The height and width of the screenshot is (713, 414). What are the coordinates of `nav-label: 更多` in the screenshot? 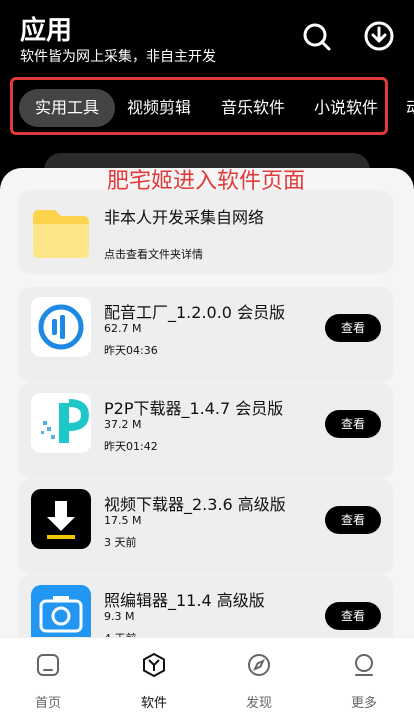 It's located at (363, 703).